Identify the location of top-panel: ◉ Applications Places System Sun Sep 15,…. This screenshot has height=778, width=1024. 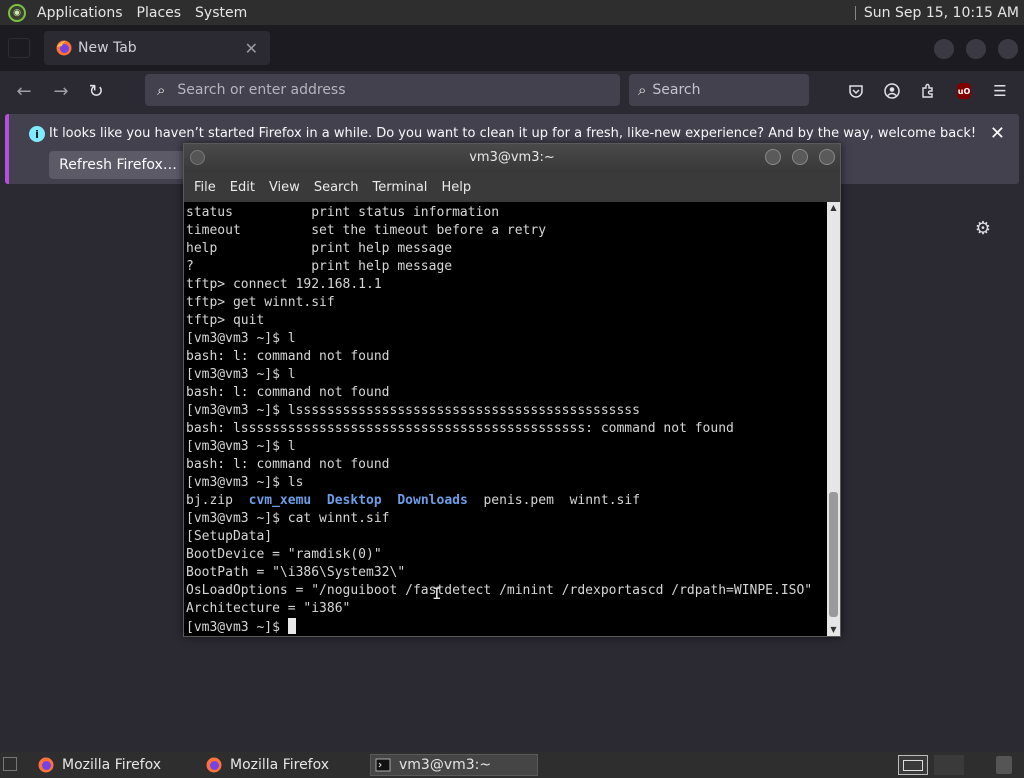
(512, 12).